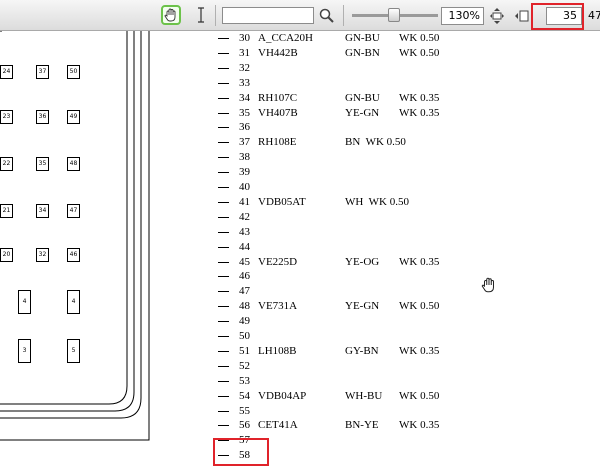 The image size is (600, 474). I want to click on row-58-highlight, so click(241, 452).